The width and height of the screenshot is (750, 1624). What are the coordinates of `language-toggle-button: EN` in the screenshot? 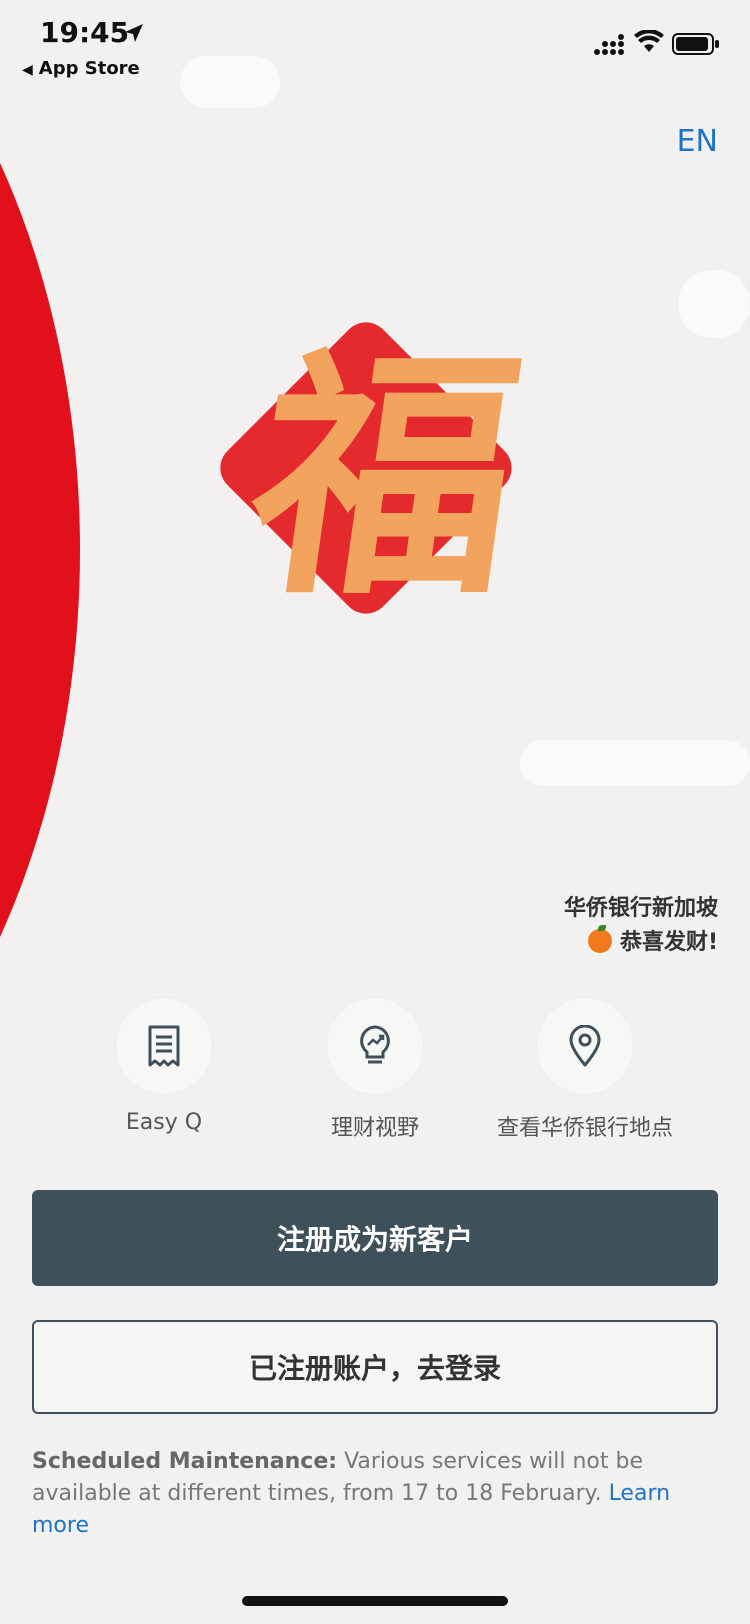 It's located at (697, 141).